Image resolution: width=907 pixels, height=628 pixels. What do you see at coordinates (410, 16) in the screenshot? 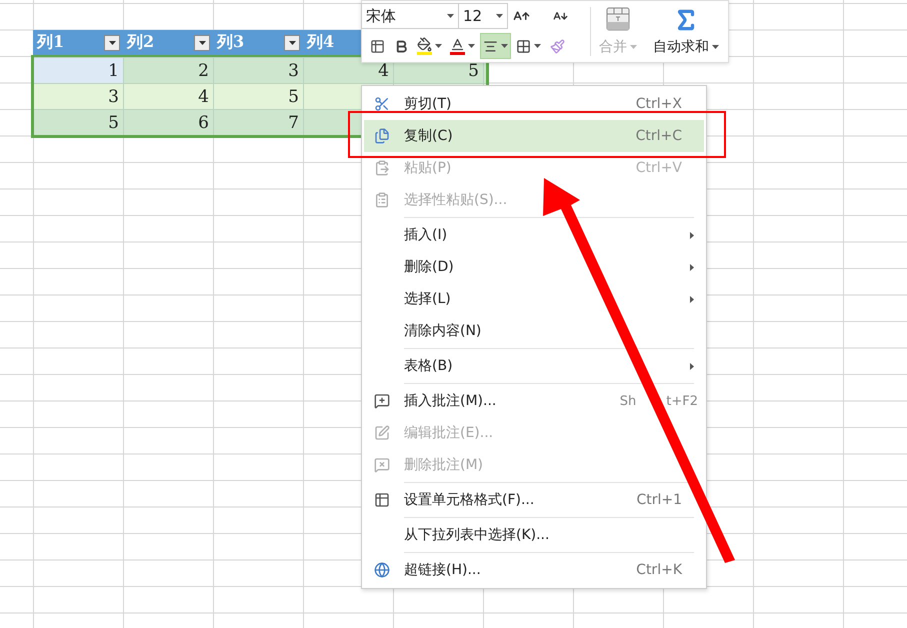
I see `font-field: 宋体` at bounding box center [410, 16].